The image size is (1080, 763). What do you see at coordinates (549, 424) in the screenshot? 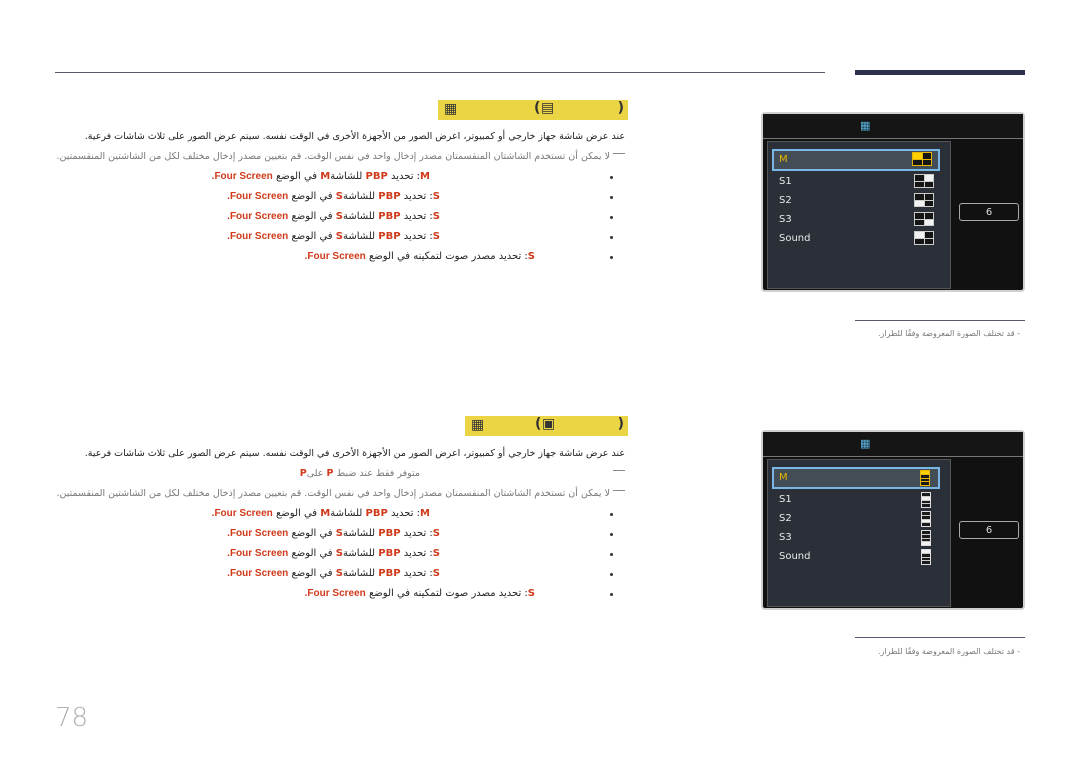
I see `pbp-size-icon: ▣` at bounding box center [549, 424].